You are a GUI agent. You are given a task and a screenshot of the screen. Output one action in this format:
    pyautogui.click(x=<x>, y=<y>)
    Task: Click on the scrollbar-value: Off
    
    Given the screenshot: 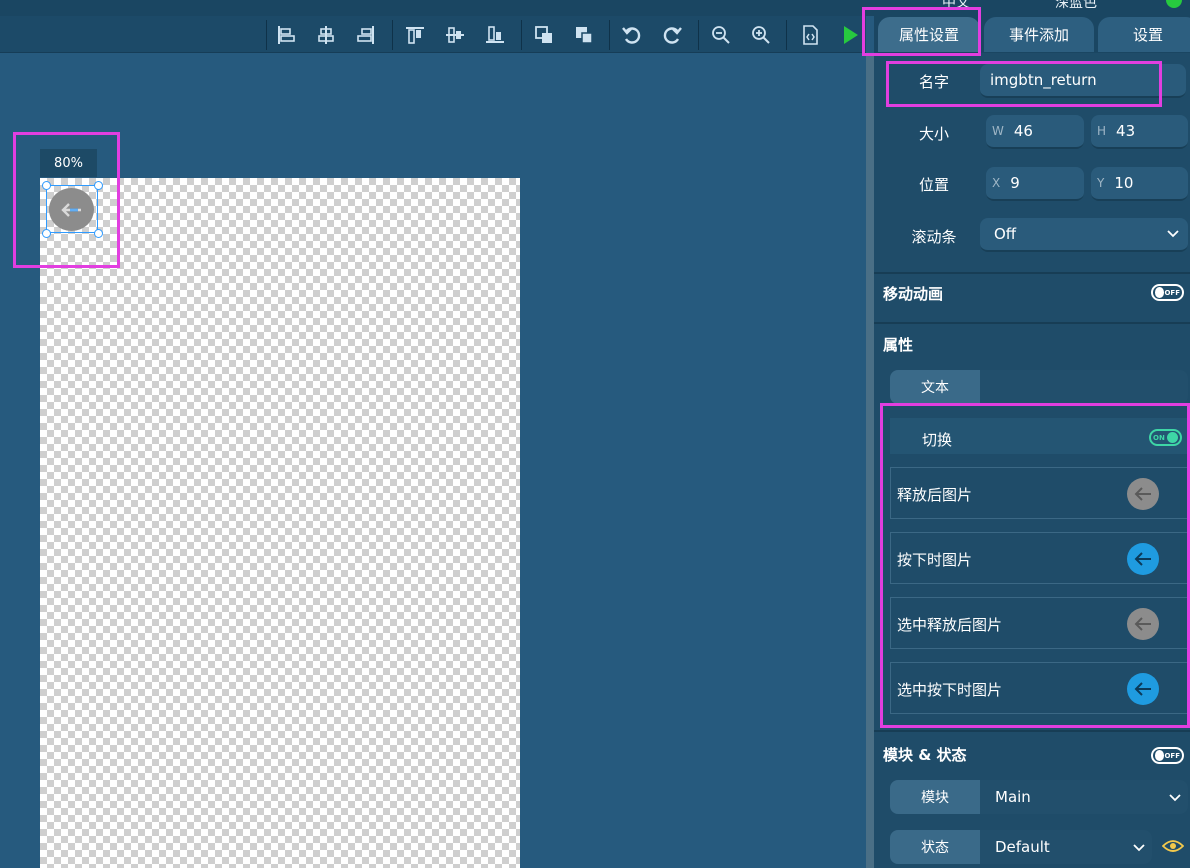 What is the action you would take?
    pyautogui.click(x=1005, y=234)
    